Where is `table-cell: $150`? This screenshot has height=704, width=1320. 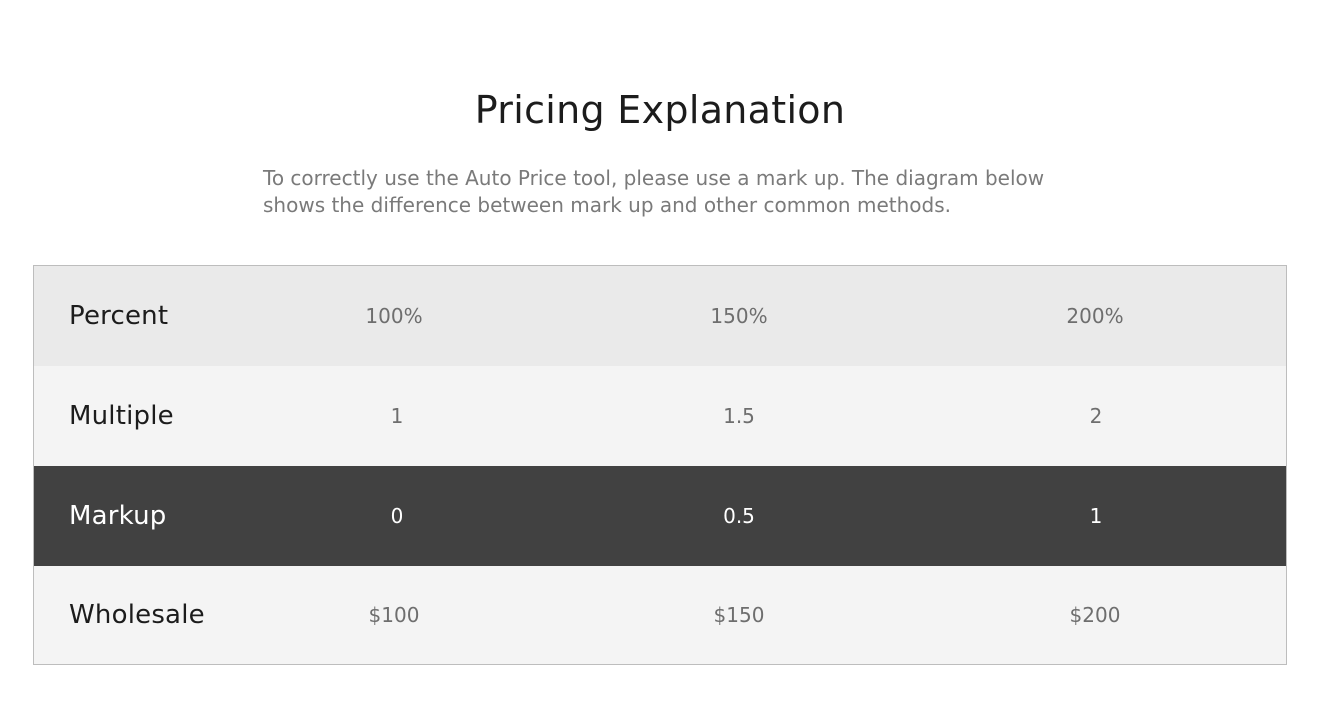
table-cell: $150 is located at coordinates (739, 615).